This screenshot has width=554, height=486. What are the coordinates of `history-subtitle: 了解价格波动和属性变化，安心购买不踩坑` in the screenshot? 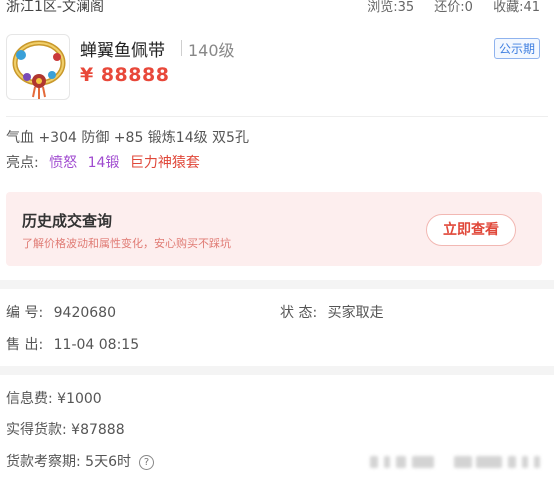 It's located at (126, 243).